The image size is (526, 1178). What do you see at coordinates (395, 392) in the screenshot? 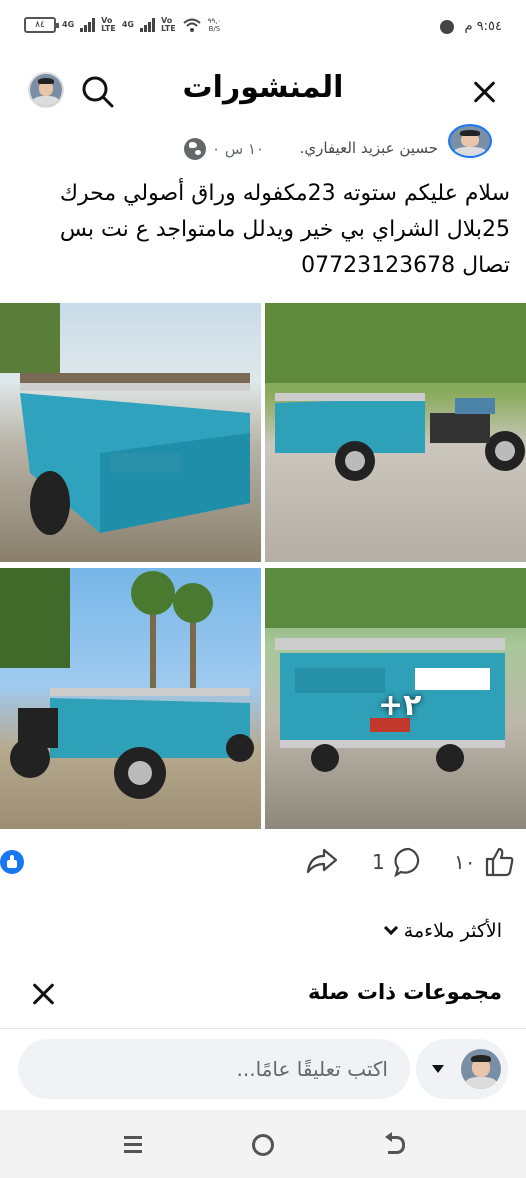
I see `tricycle-side-image` at bounding box center [395, 392].